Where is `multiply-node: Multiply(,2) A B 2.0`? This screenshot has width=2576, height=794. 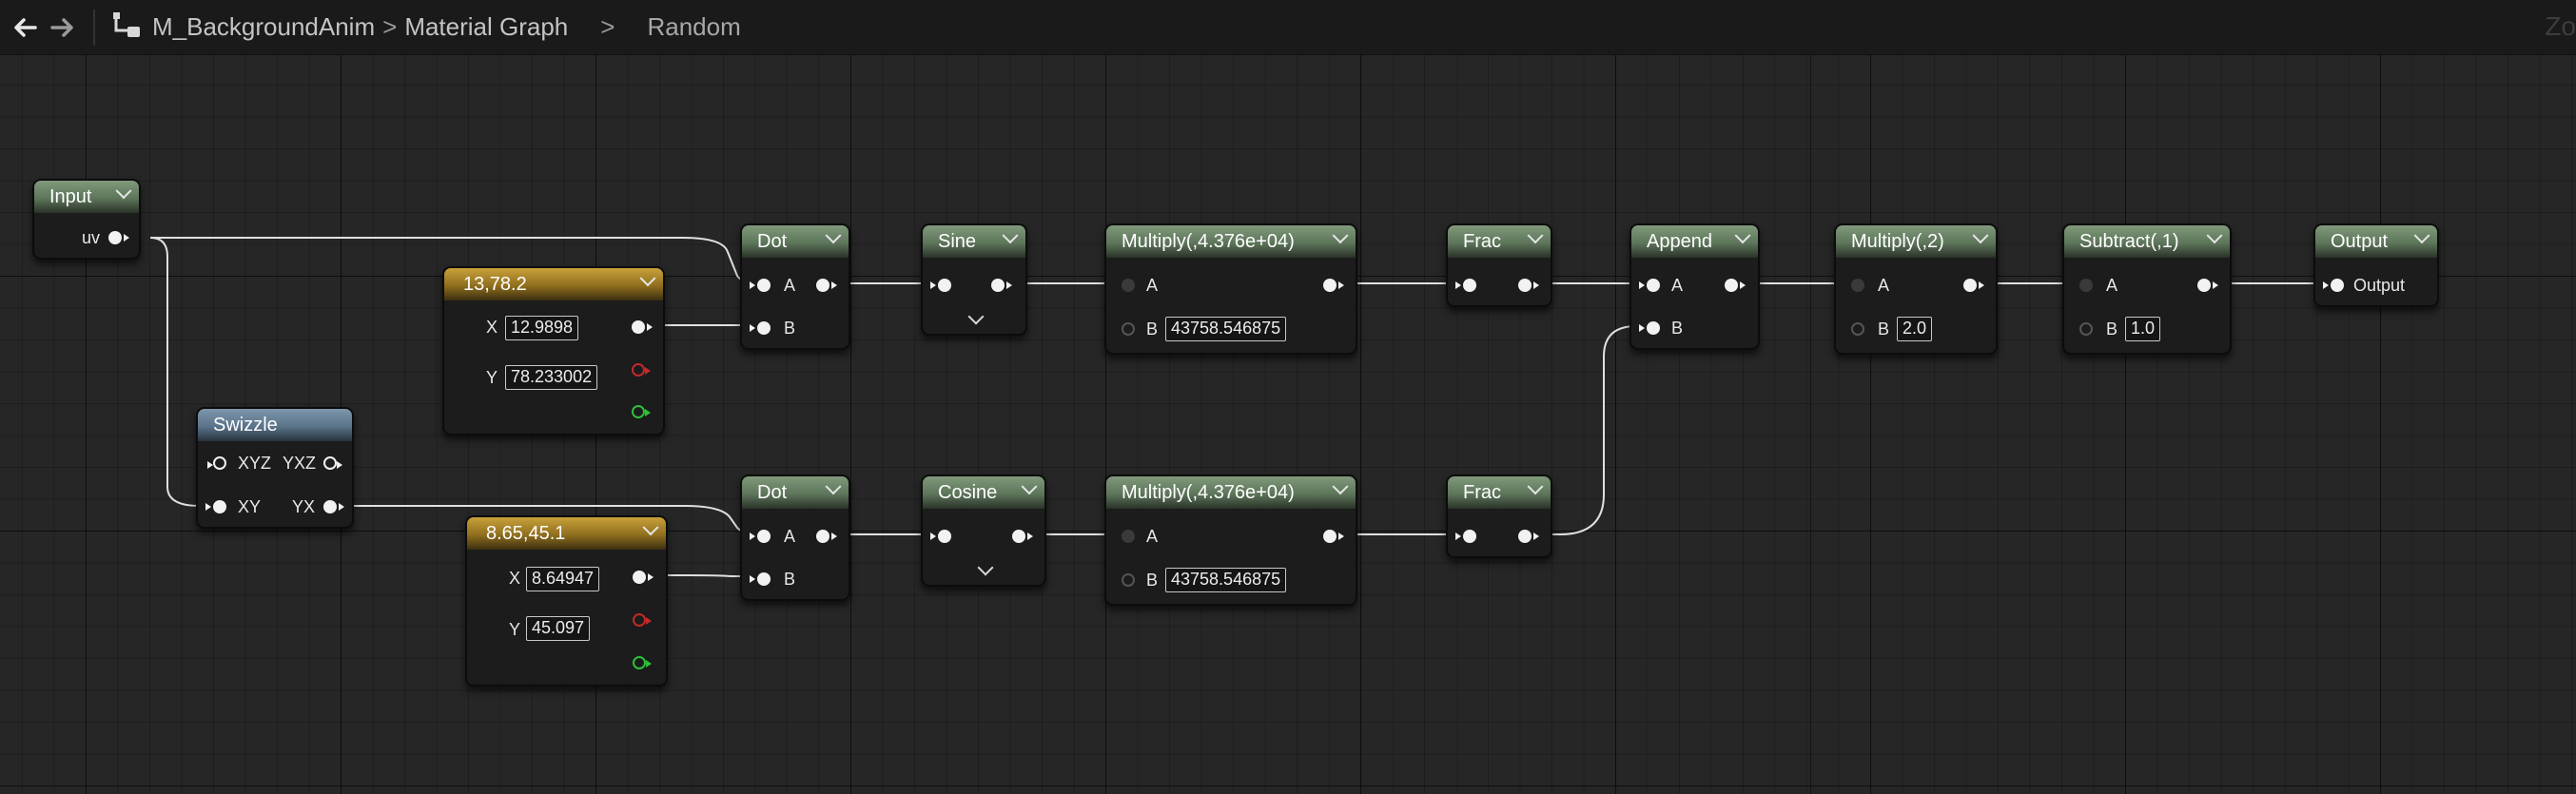 multiply-node: Multiply(,2) A B 2.0 is located at coordinates (1916, 289).